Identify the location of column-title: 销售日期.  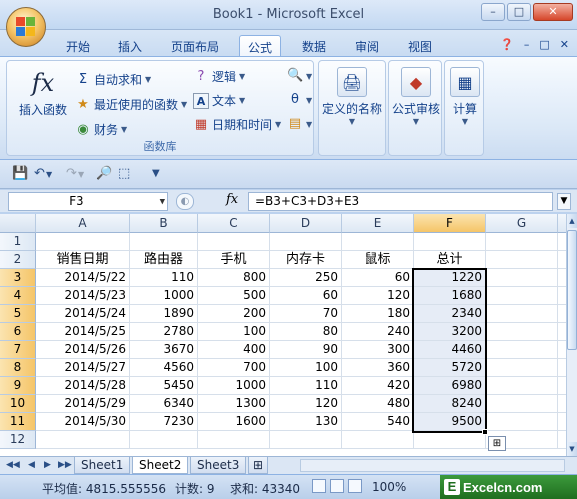
(83, 260).